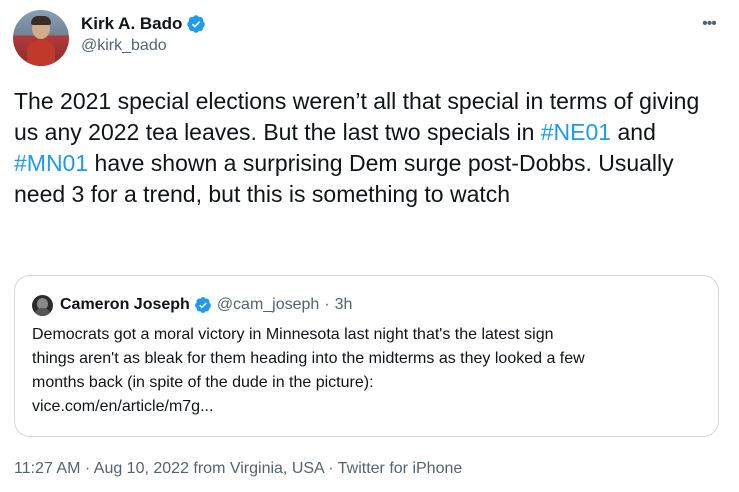 The image size is (739, 492). What do you see at coordinates (41, 38) in the screenshot?
I see `author-avatar` at bounding box center [41, 38].